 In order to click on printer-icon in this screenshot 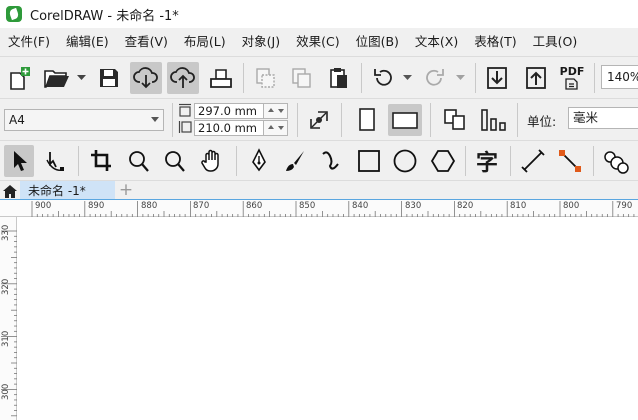, I will do `click(221, 78)`.